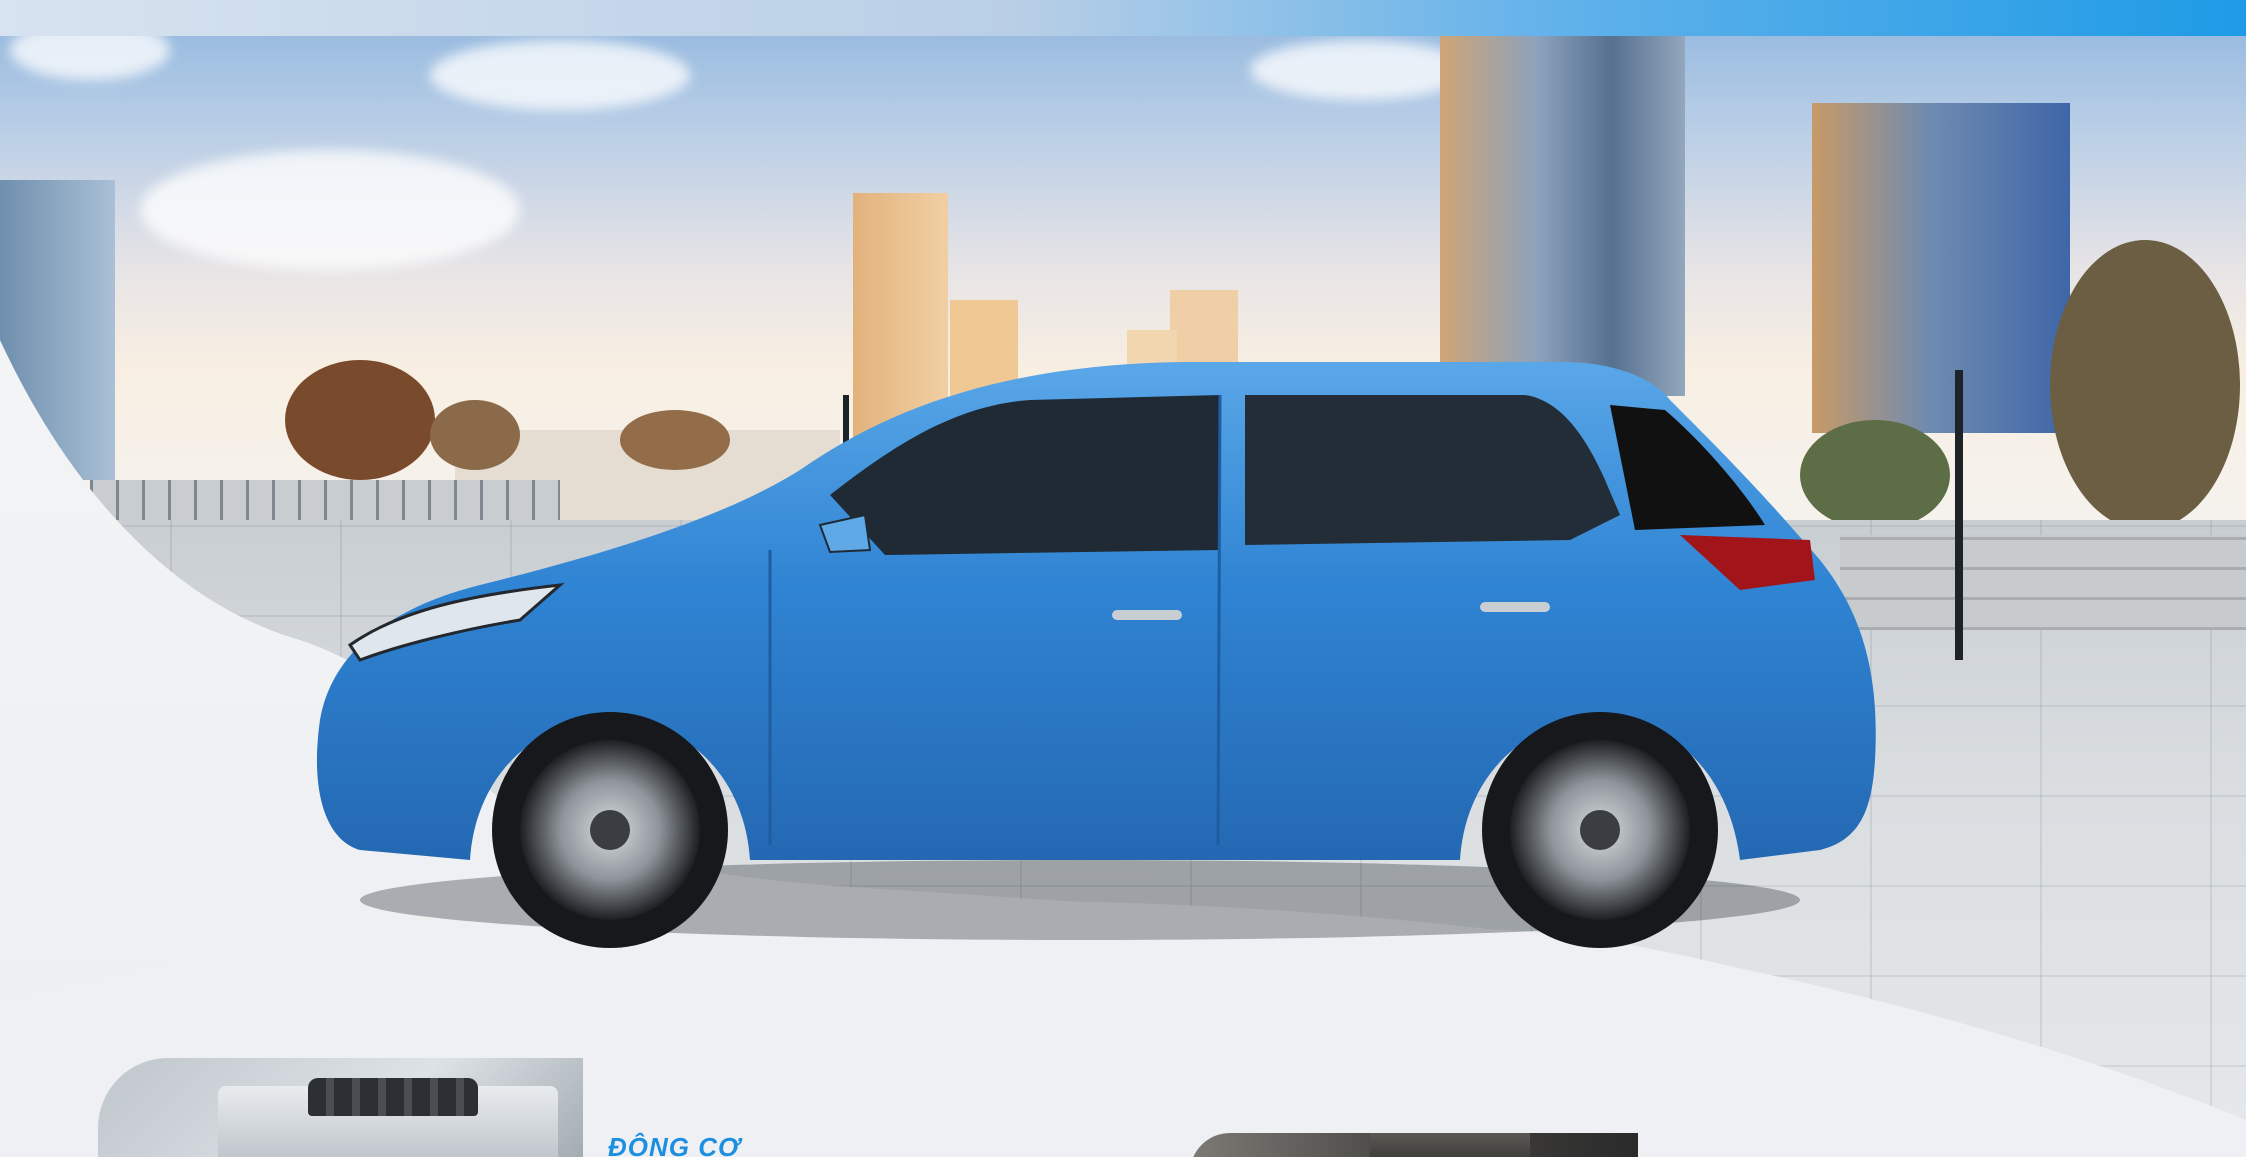 This screenshot has width=2246, height=1157. What do you see at coordinates (1123, 18) in the screenshot?
I see `top-accent-strip` at bounding box center [1123, 18].